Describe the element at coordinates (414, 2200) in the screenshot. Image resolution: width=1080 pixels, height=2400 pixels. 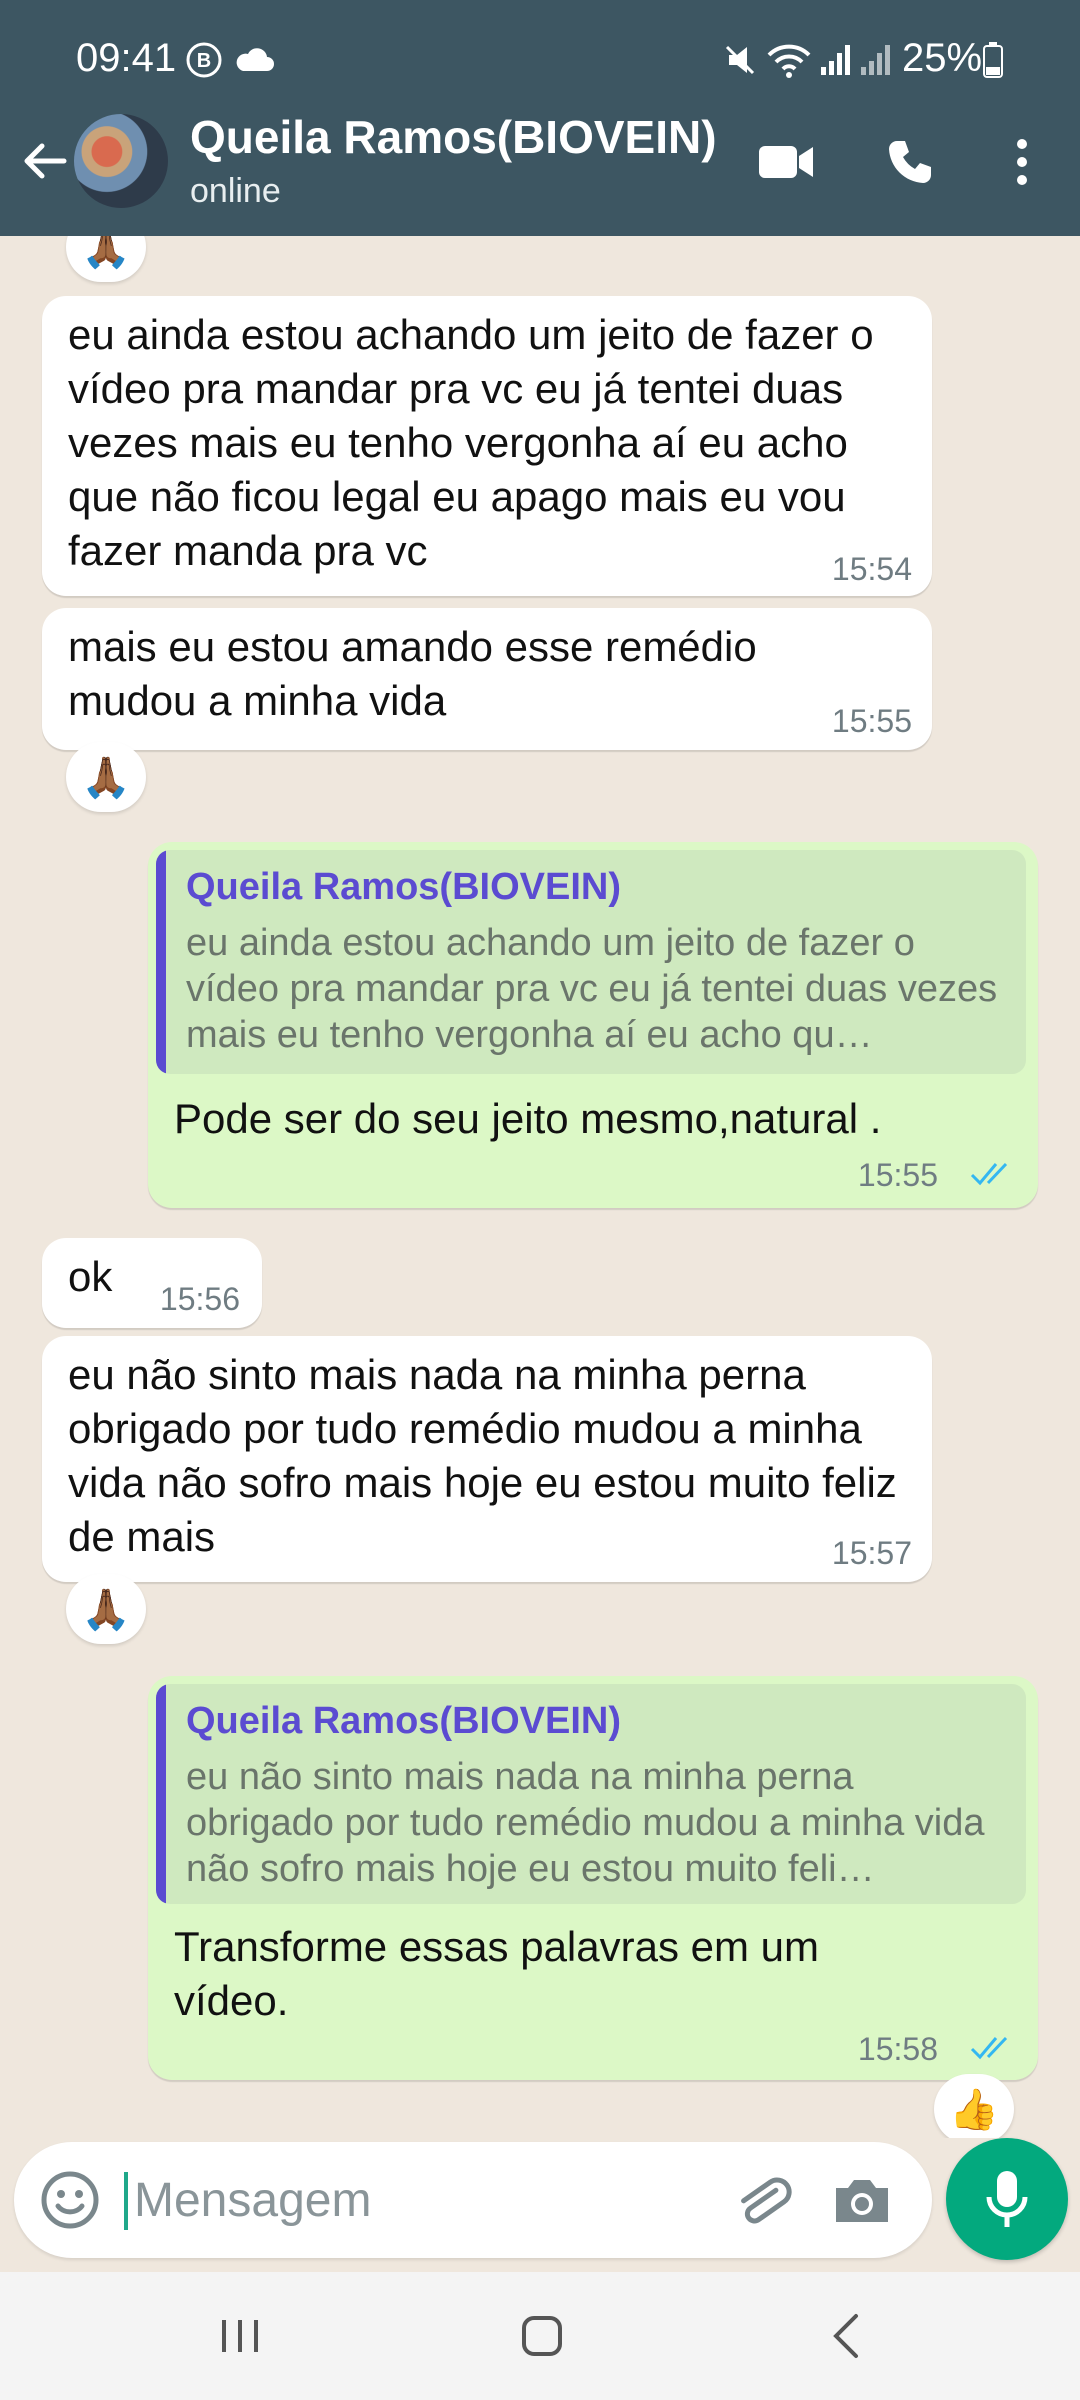
I see `message-input` at that location.